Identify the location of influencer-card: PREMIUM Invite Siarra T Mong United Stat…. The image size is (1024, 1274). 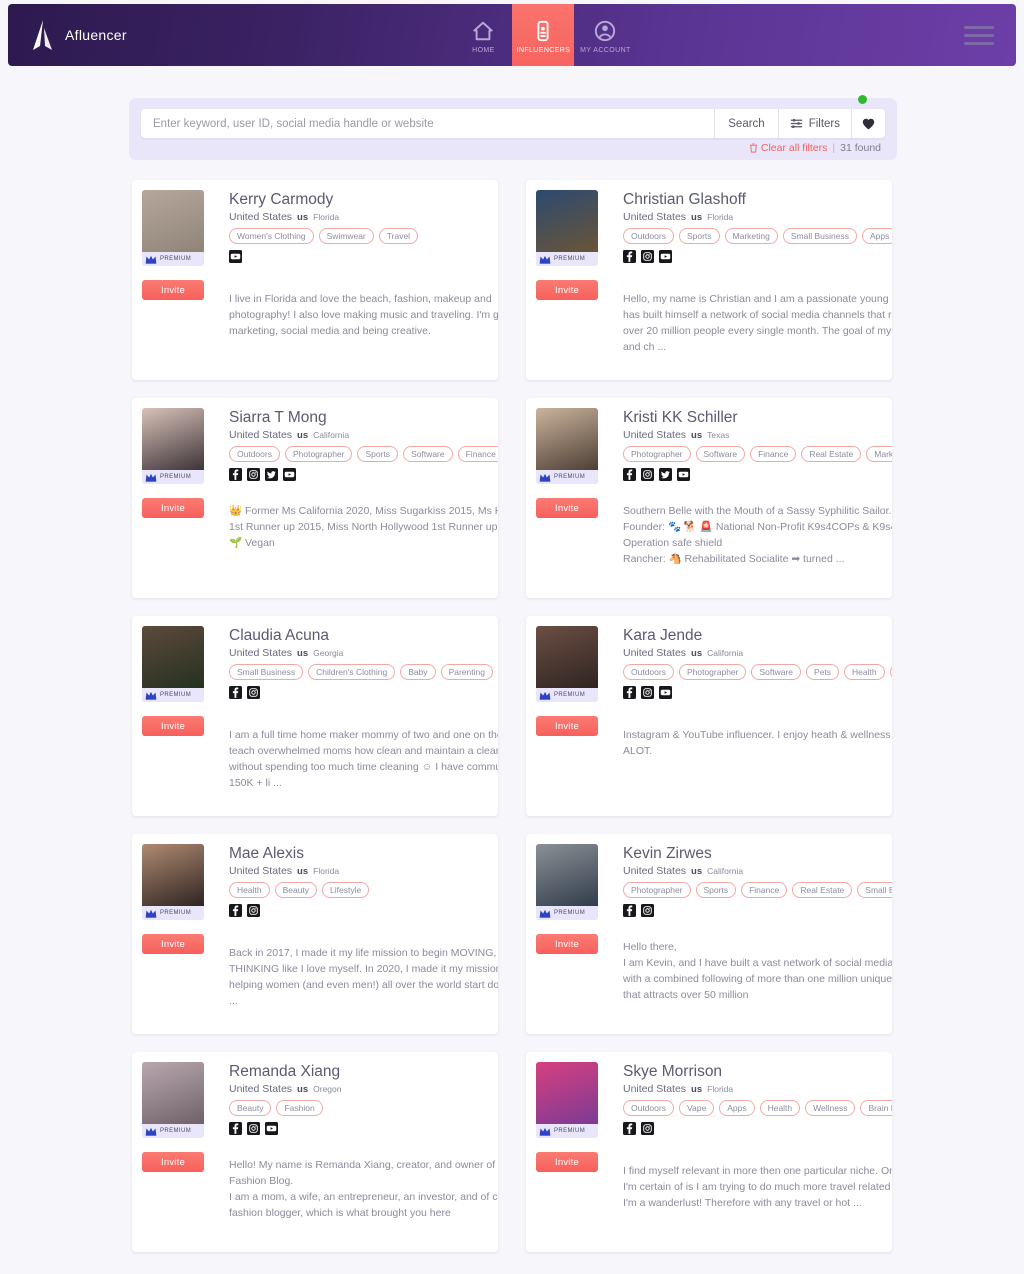
(315, 498).